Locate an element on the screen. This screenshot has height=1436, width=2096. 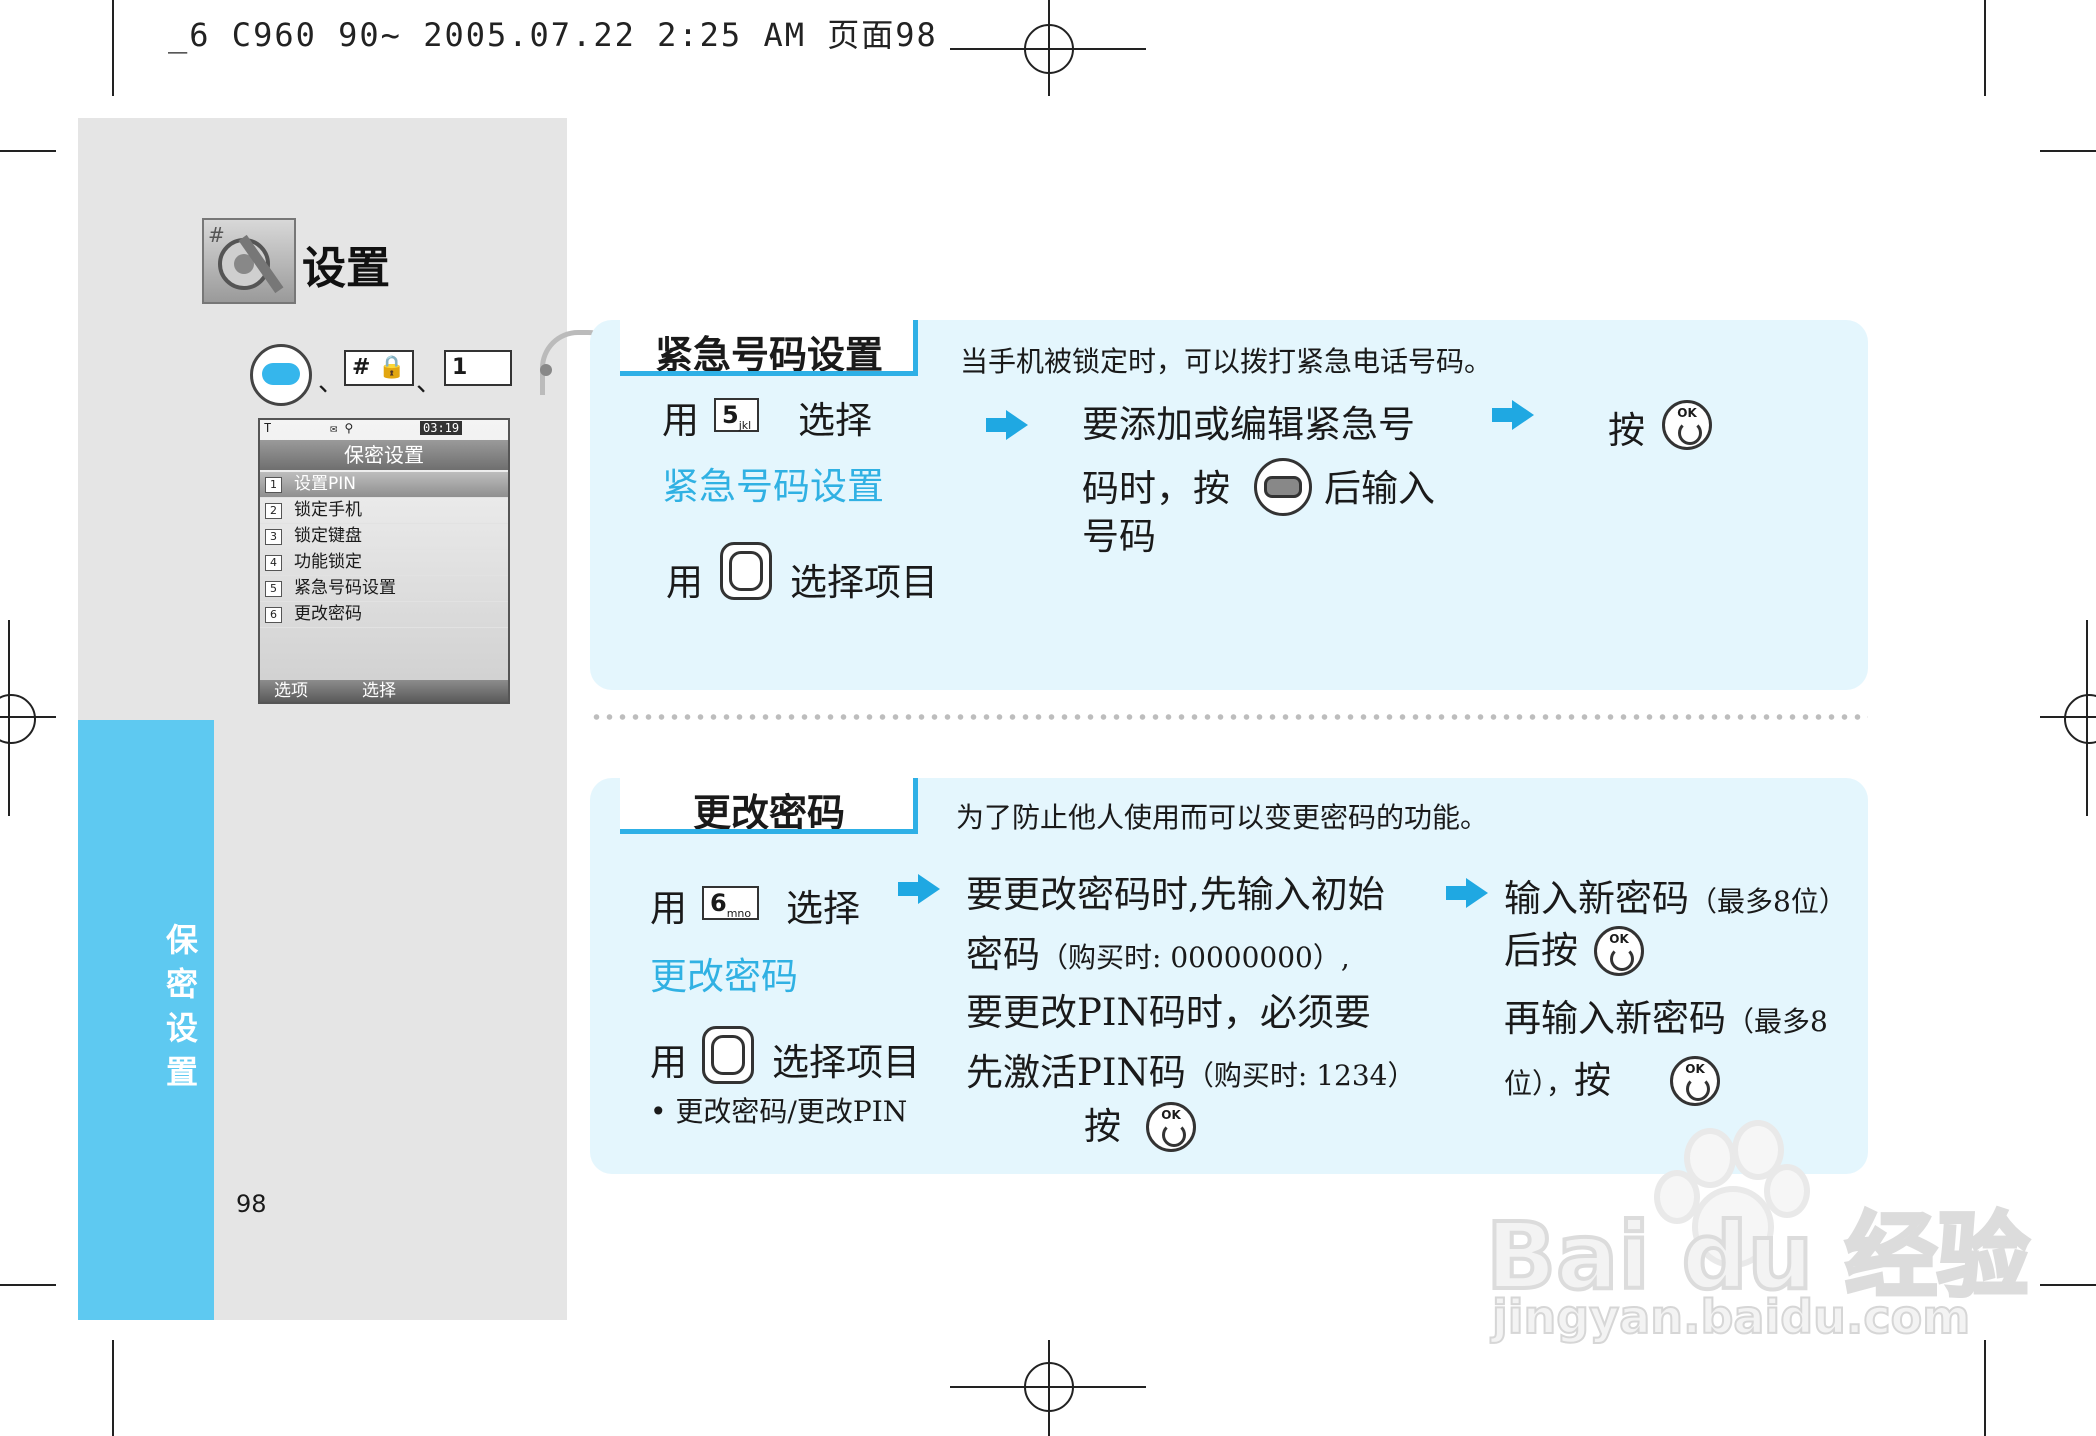
step-text: 后输入 is located at coordinates (1379, 488).